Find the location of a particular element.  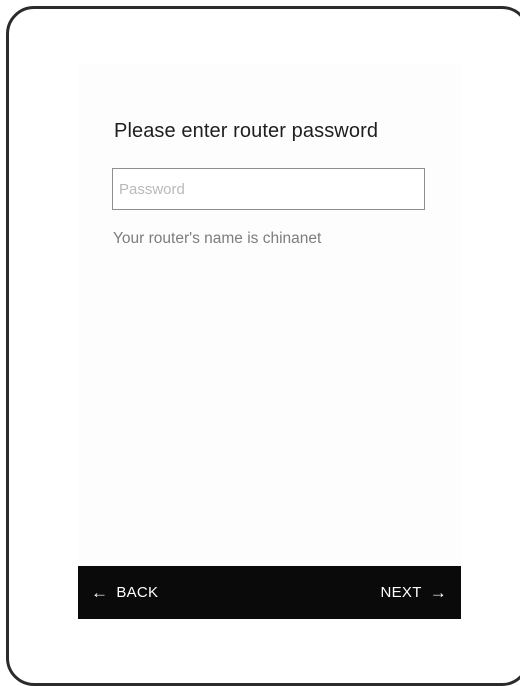

next-label: NEXT is located at coordinates (401, 592).